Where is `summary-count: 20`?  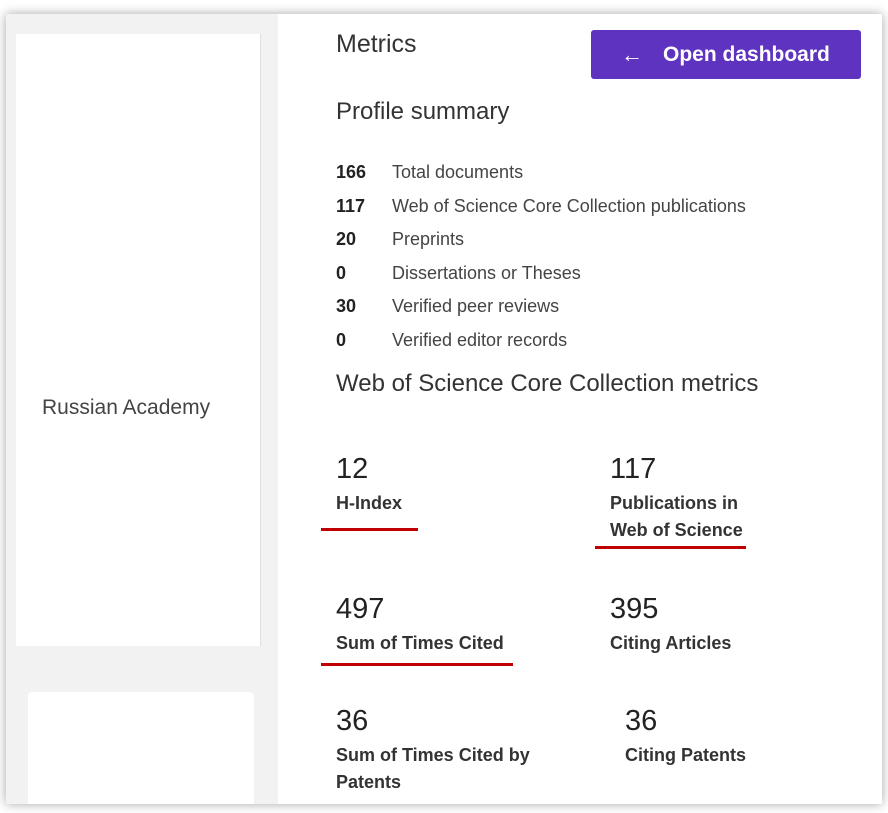
summary-count: 20 is located at coordinates (346, 239).